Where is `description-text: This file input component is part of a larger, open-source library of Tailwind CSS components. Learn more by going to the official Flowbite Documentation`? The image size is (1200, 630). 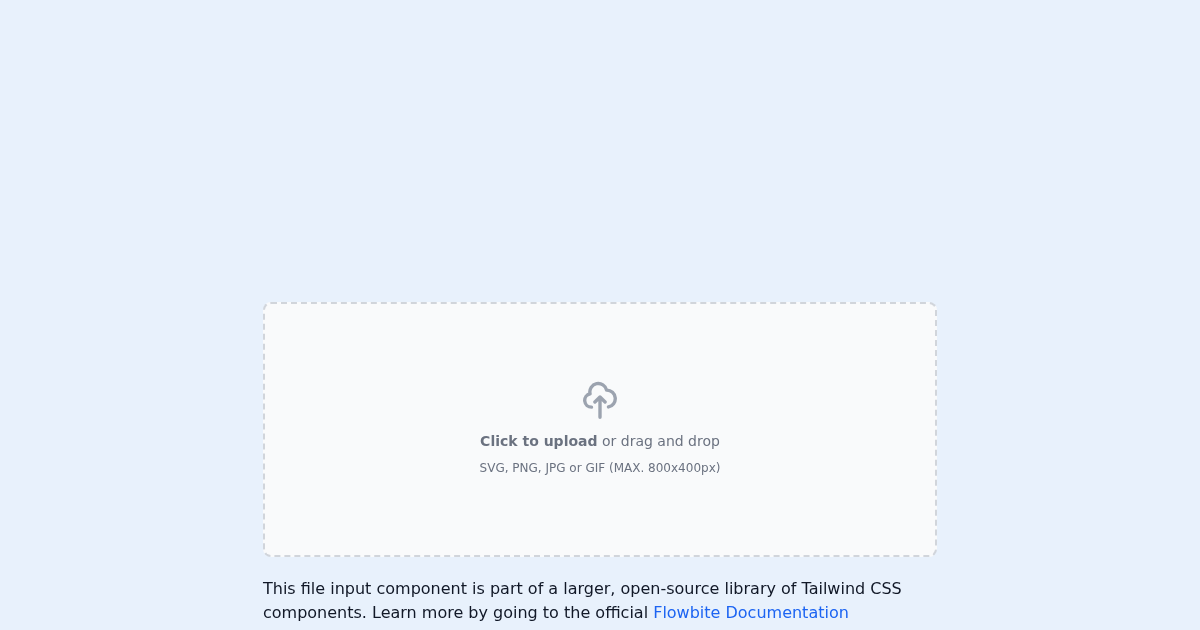 description-text: This file input component is part of a larger, open-source library of Tailwind CSS components. Learn more by going to the official Flowbite Documentation is located at coordinates (583, 601).